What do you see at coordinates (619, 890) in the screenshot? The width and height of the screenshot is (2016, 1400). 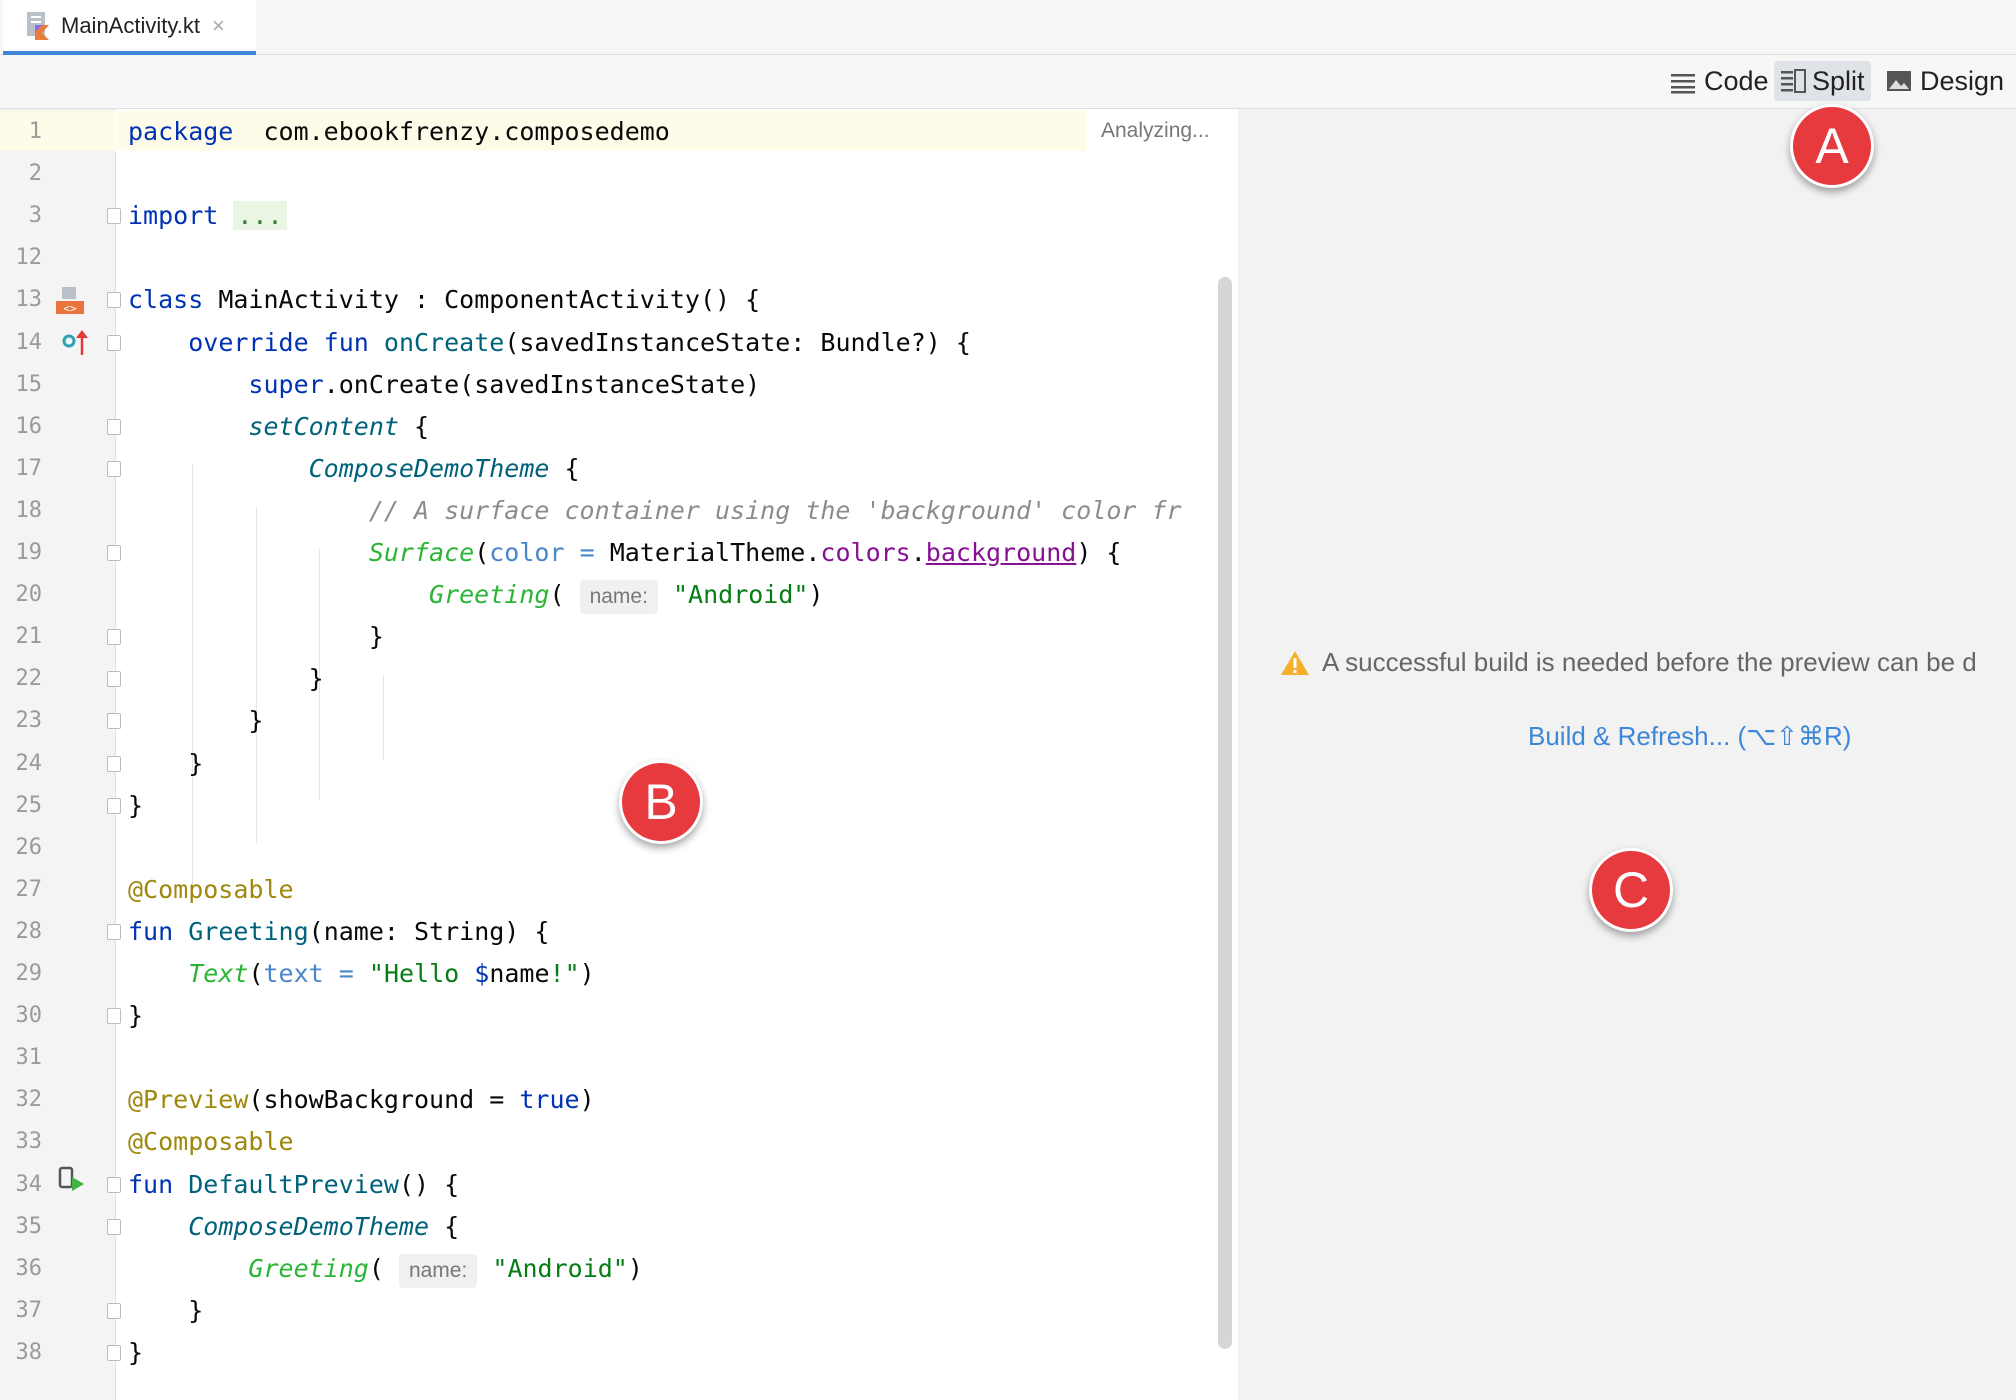 I see `code-line: 27 @Composable` at bounding box center [619, 890].